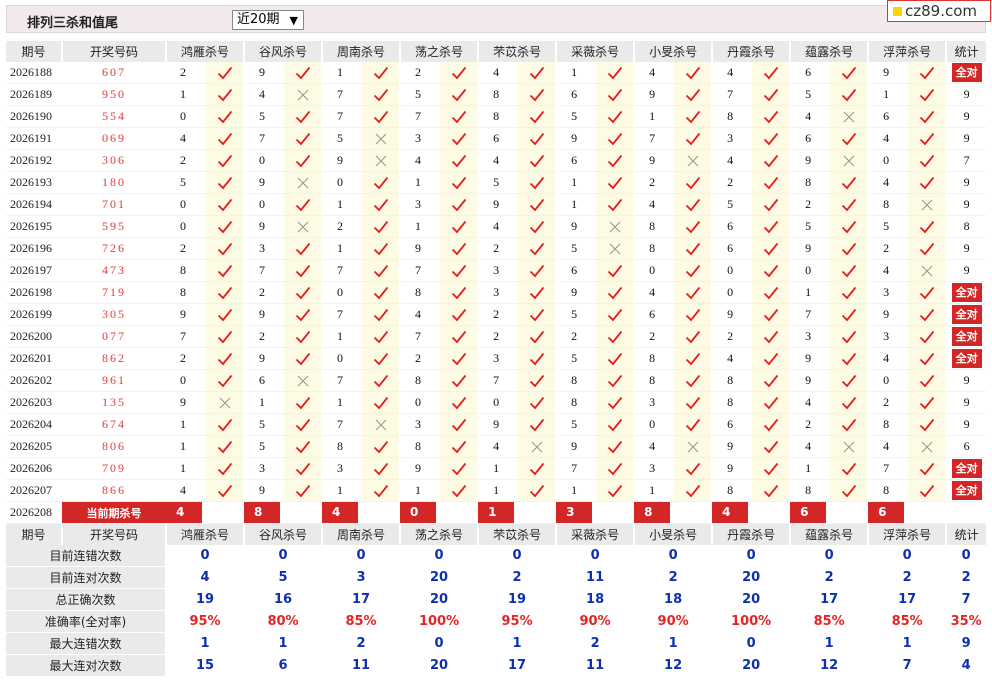 This screenshot has height=681, width=992. Describe the element at coordinates (908, 51) in the screenshot. I see `col-header-expert: 浮萍杀号` at that location.